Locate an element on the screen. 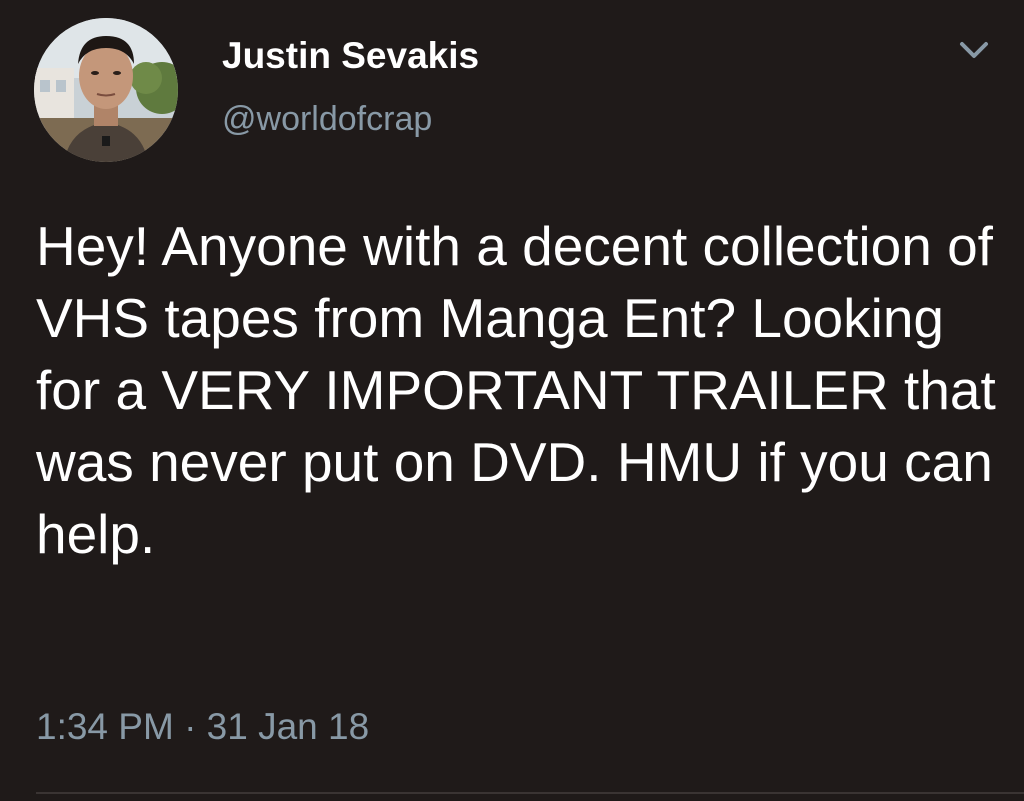 This screenshot has width=1024, height=801. display-name: Justin Sevakis is located at coordinates (350, 56).